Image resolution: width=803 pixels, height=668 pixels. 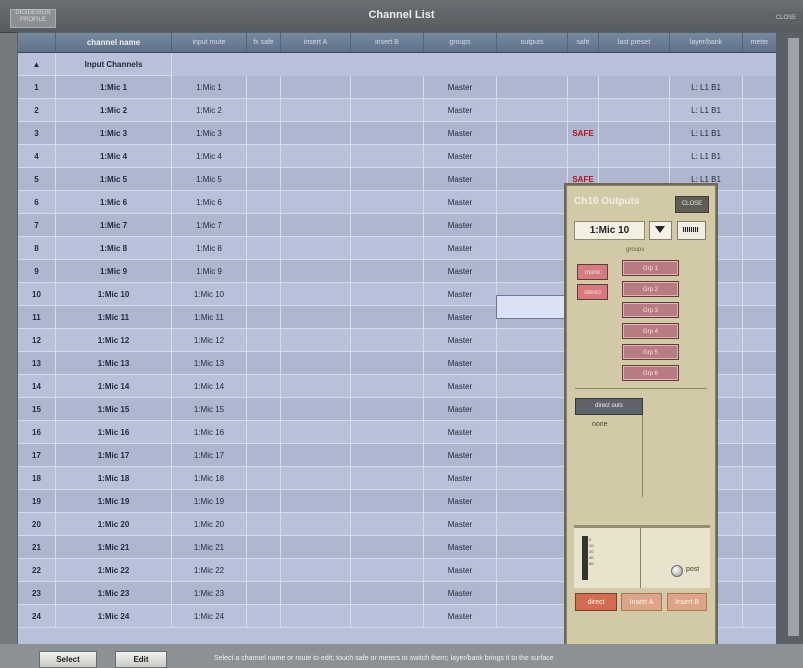 I want to click on input-route: 1:Mic 8, so click(x=209, y=248).